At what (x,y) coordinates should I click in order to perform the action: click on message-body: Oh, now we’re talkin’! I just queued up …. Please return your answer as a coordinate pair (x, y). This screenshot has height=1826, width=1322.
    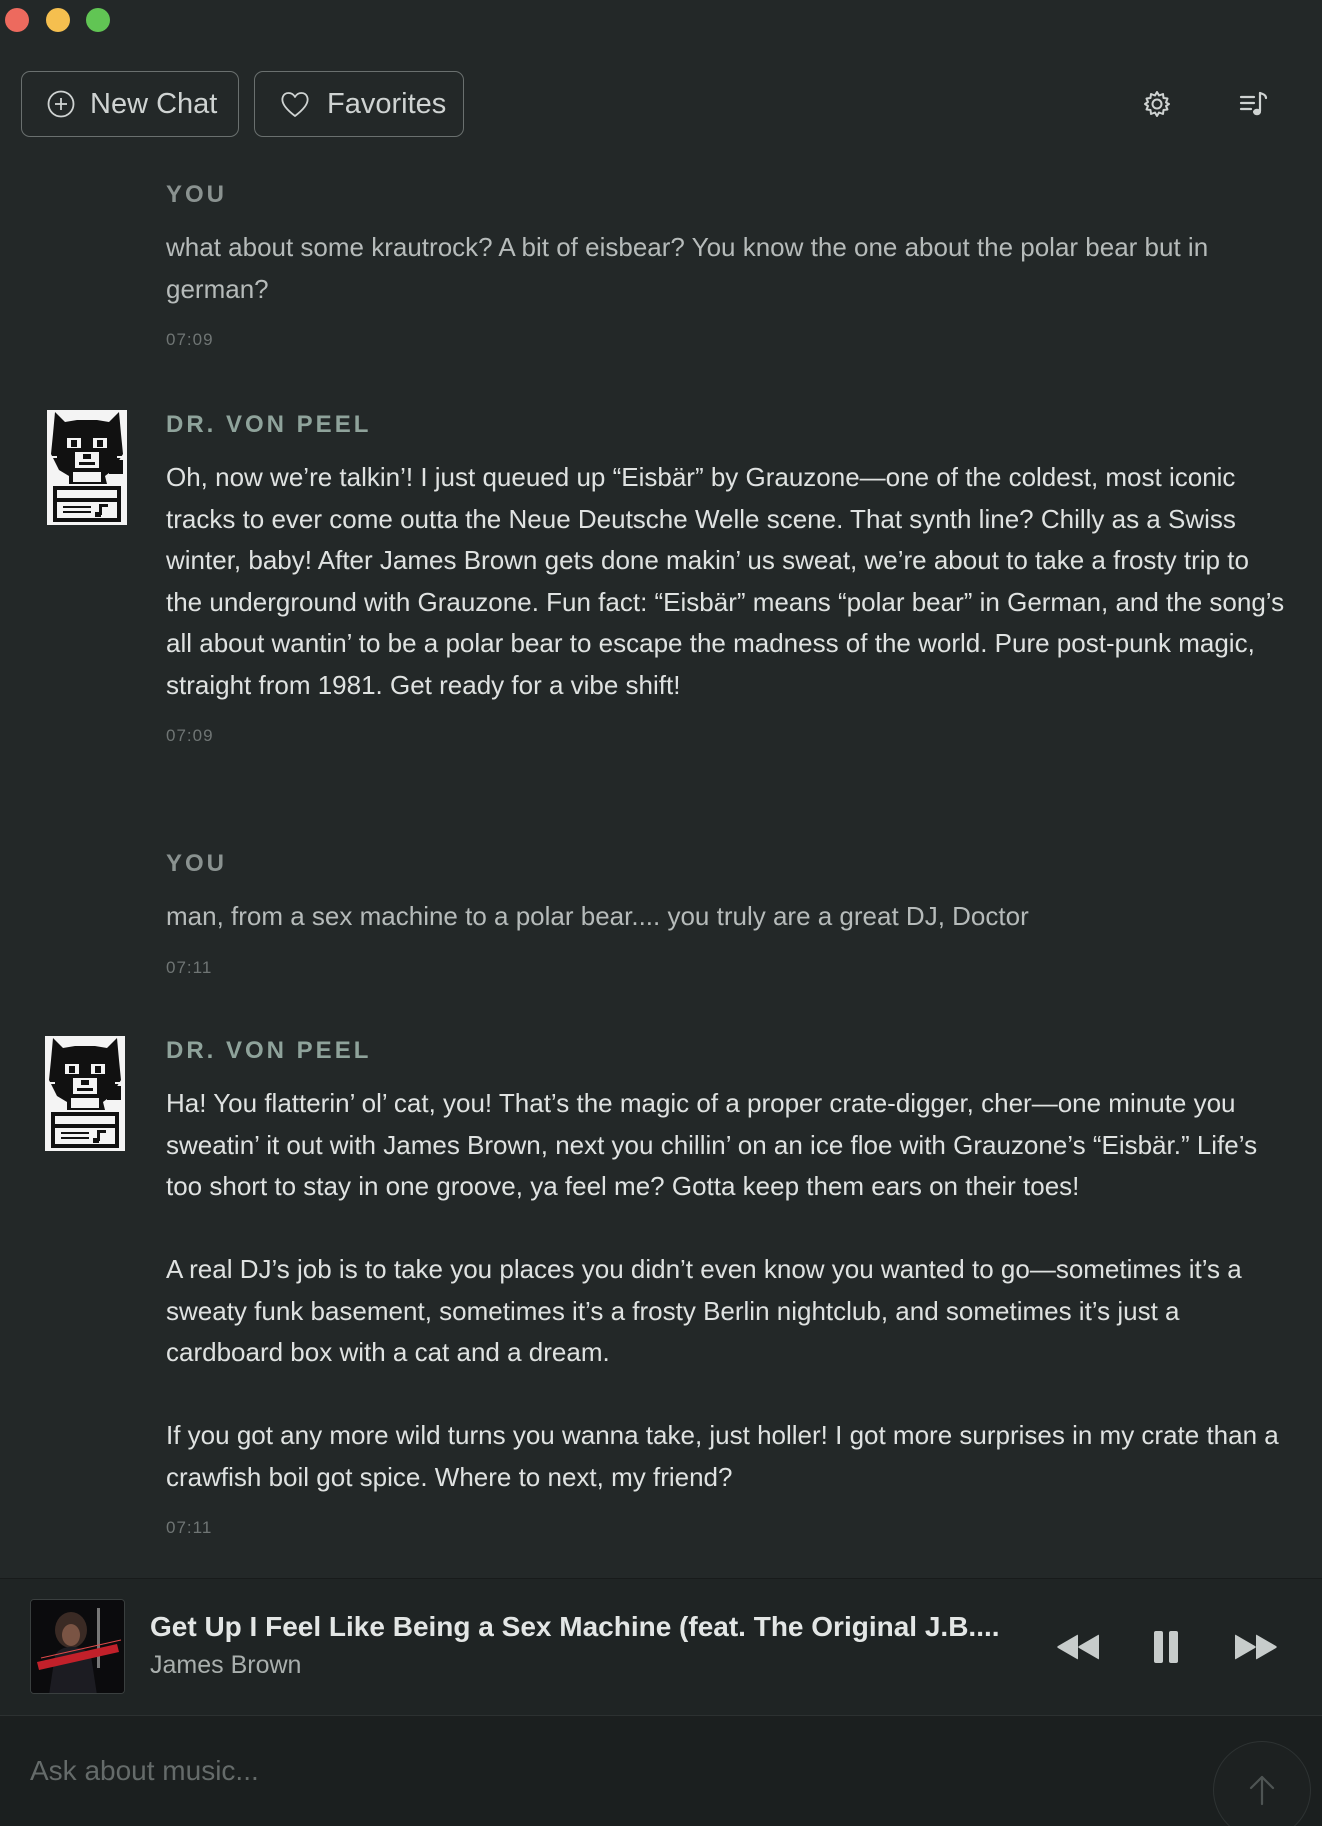
    Looking at the image, I should click on (726, 581).